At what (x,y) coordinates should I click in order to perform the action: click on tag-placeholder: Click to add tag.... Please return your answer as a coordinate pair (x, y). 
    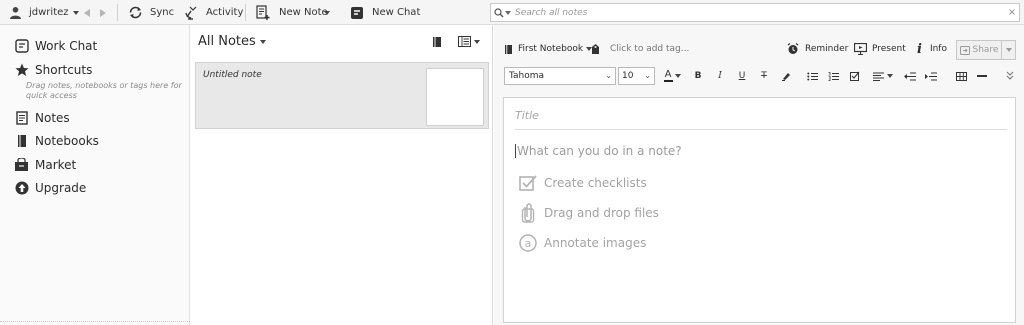
    Looking at the image, I should click on (650, 49).